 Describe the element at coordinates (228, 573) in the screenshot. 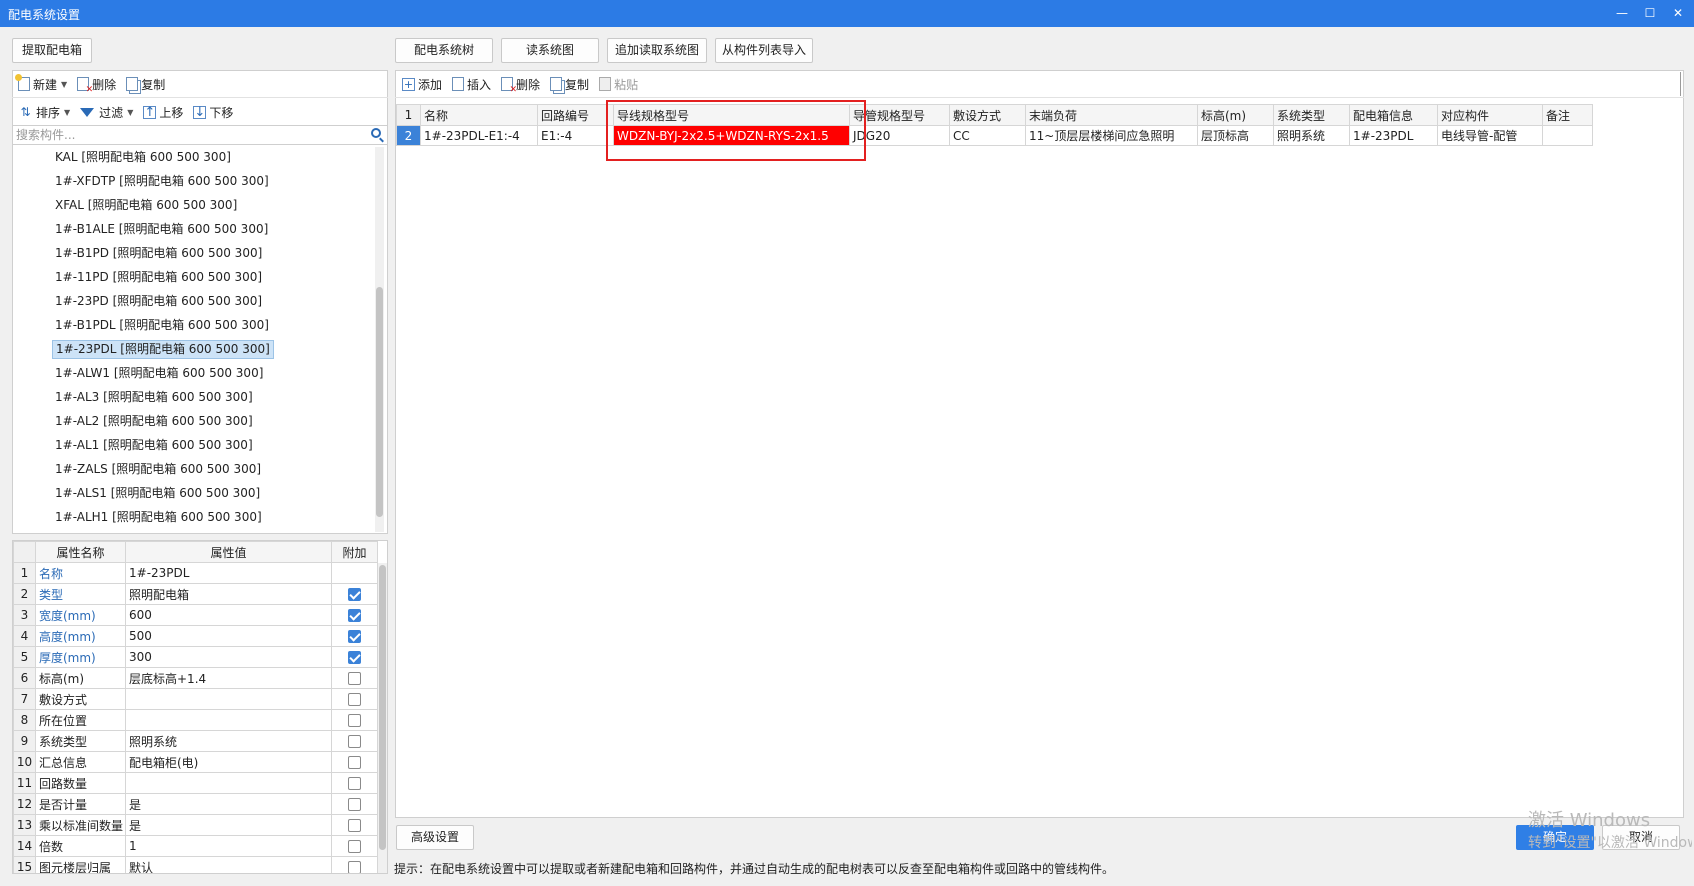

I see `property-value: 1#-23PDL` at that location.